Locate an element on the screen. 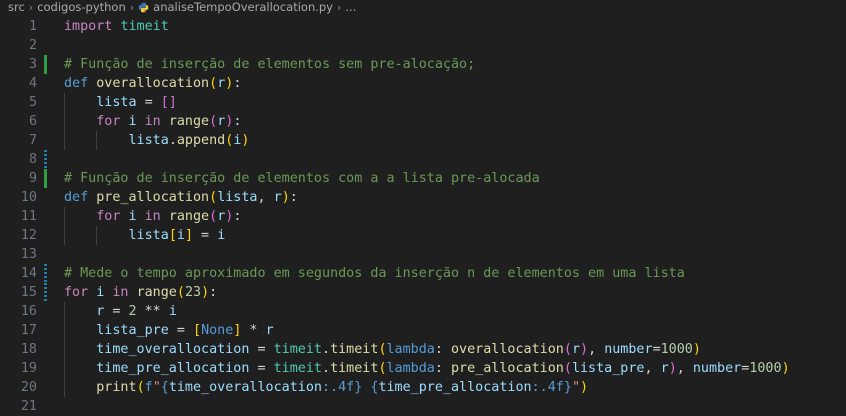 The height and width of the screenshot is (416, 846). code-token: print is located at coordinates (116, 387).